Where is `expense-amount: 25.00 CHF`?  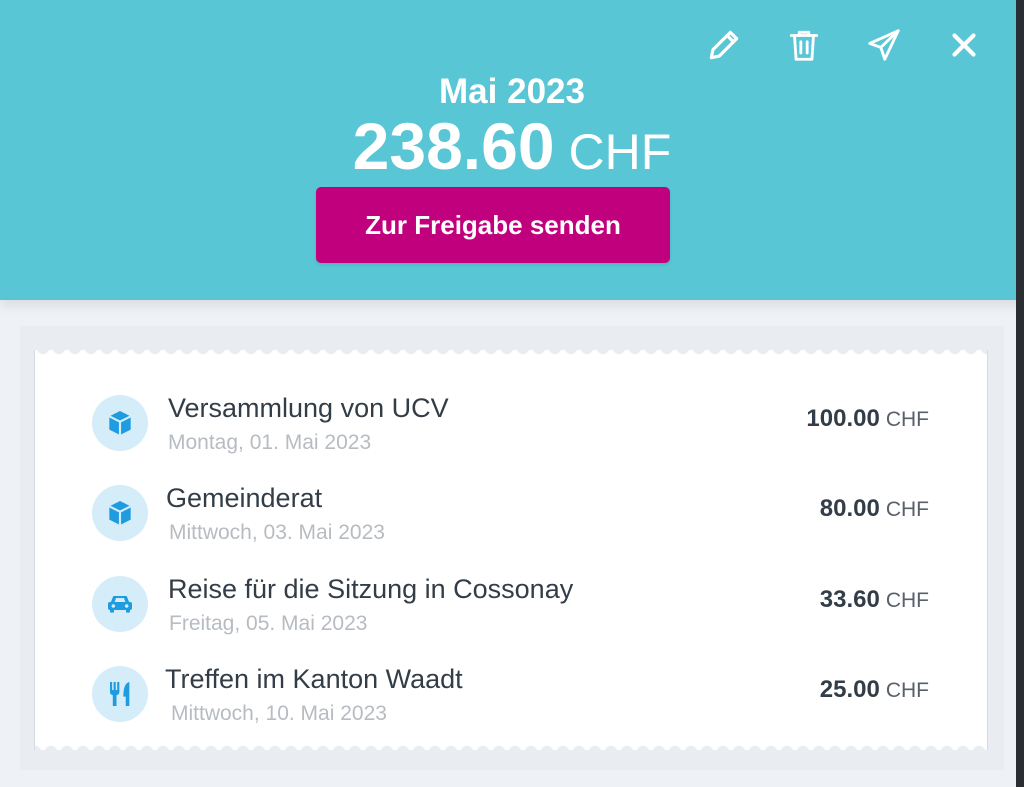 expense-amount: 25.00 CHF is located at coordinates (874, 690).